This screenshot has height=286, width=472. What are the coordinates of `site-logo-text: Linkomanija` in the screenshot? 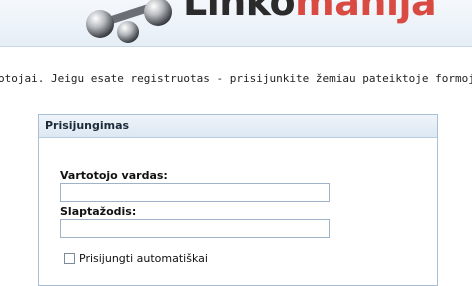 It's located at (310, 12).